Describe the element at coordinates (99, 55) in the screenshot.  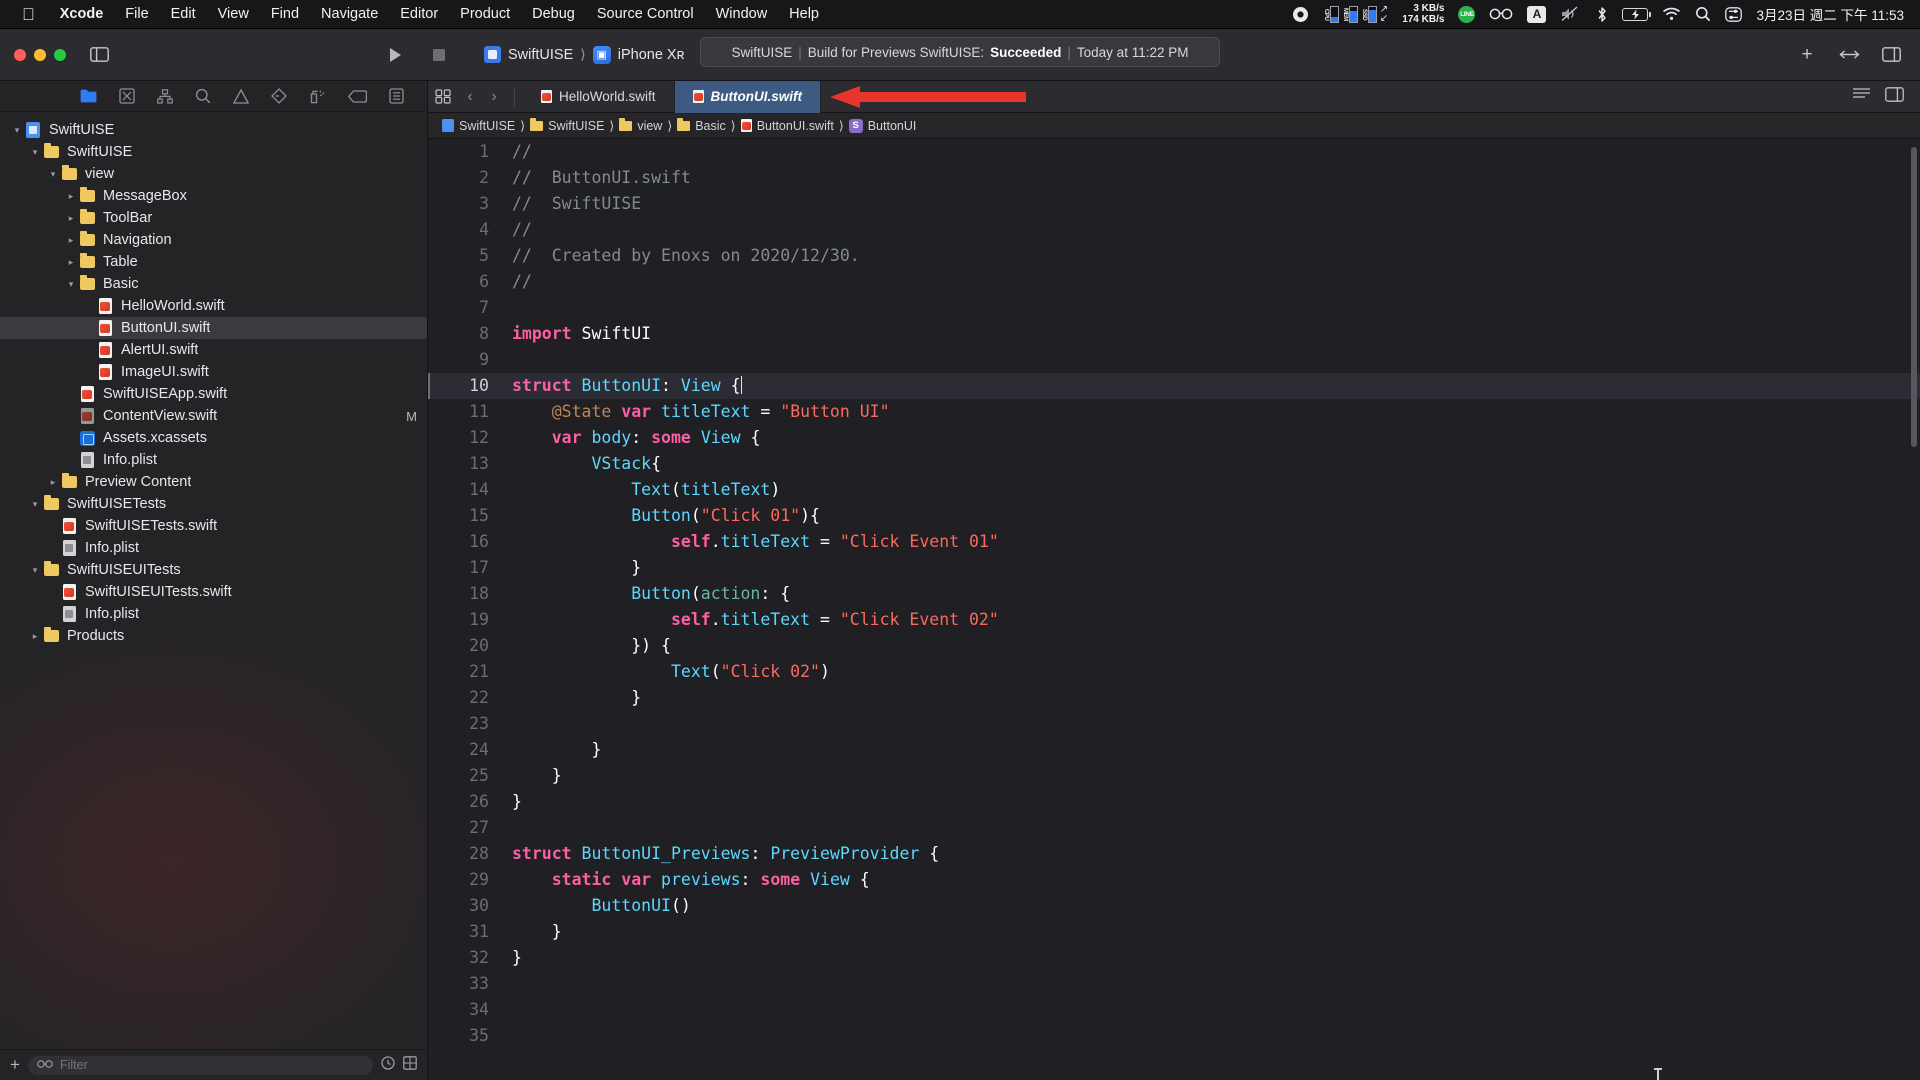
I see `sidebar-toggle-icon` at that location.